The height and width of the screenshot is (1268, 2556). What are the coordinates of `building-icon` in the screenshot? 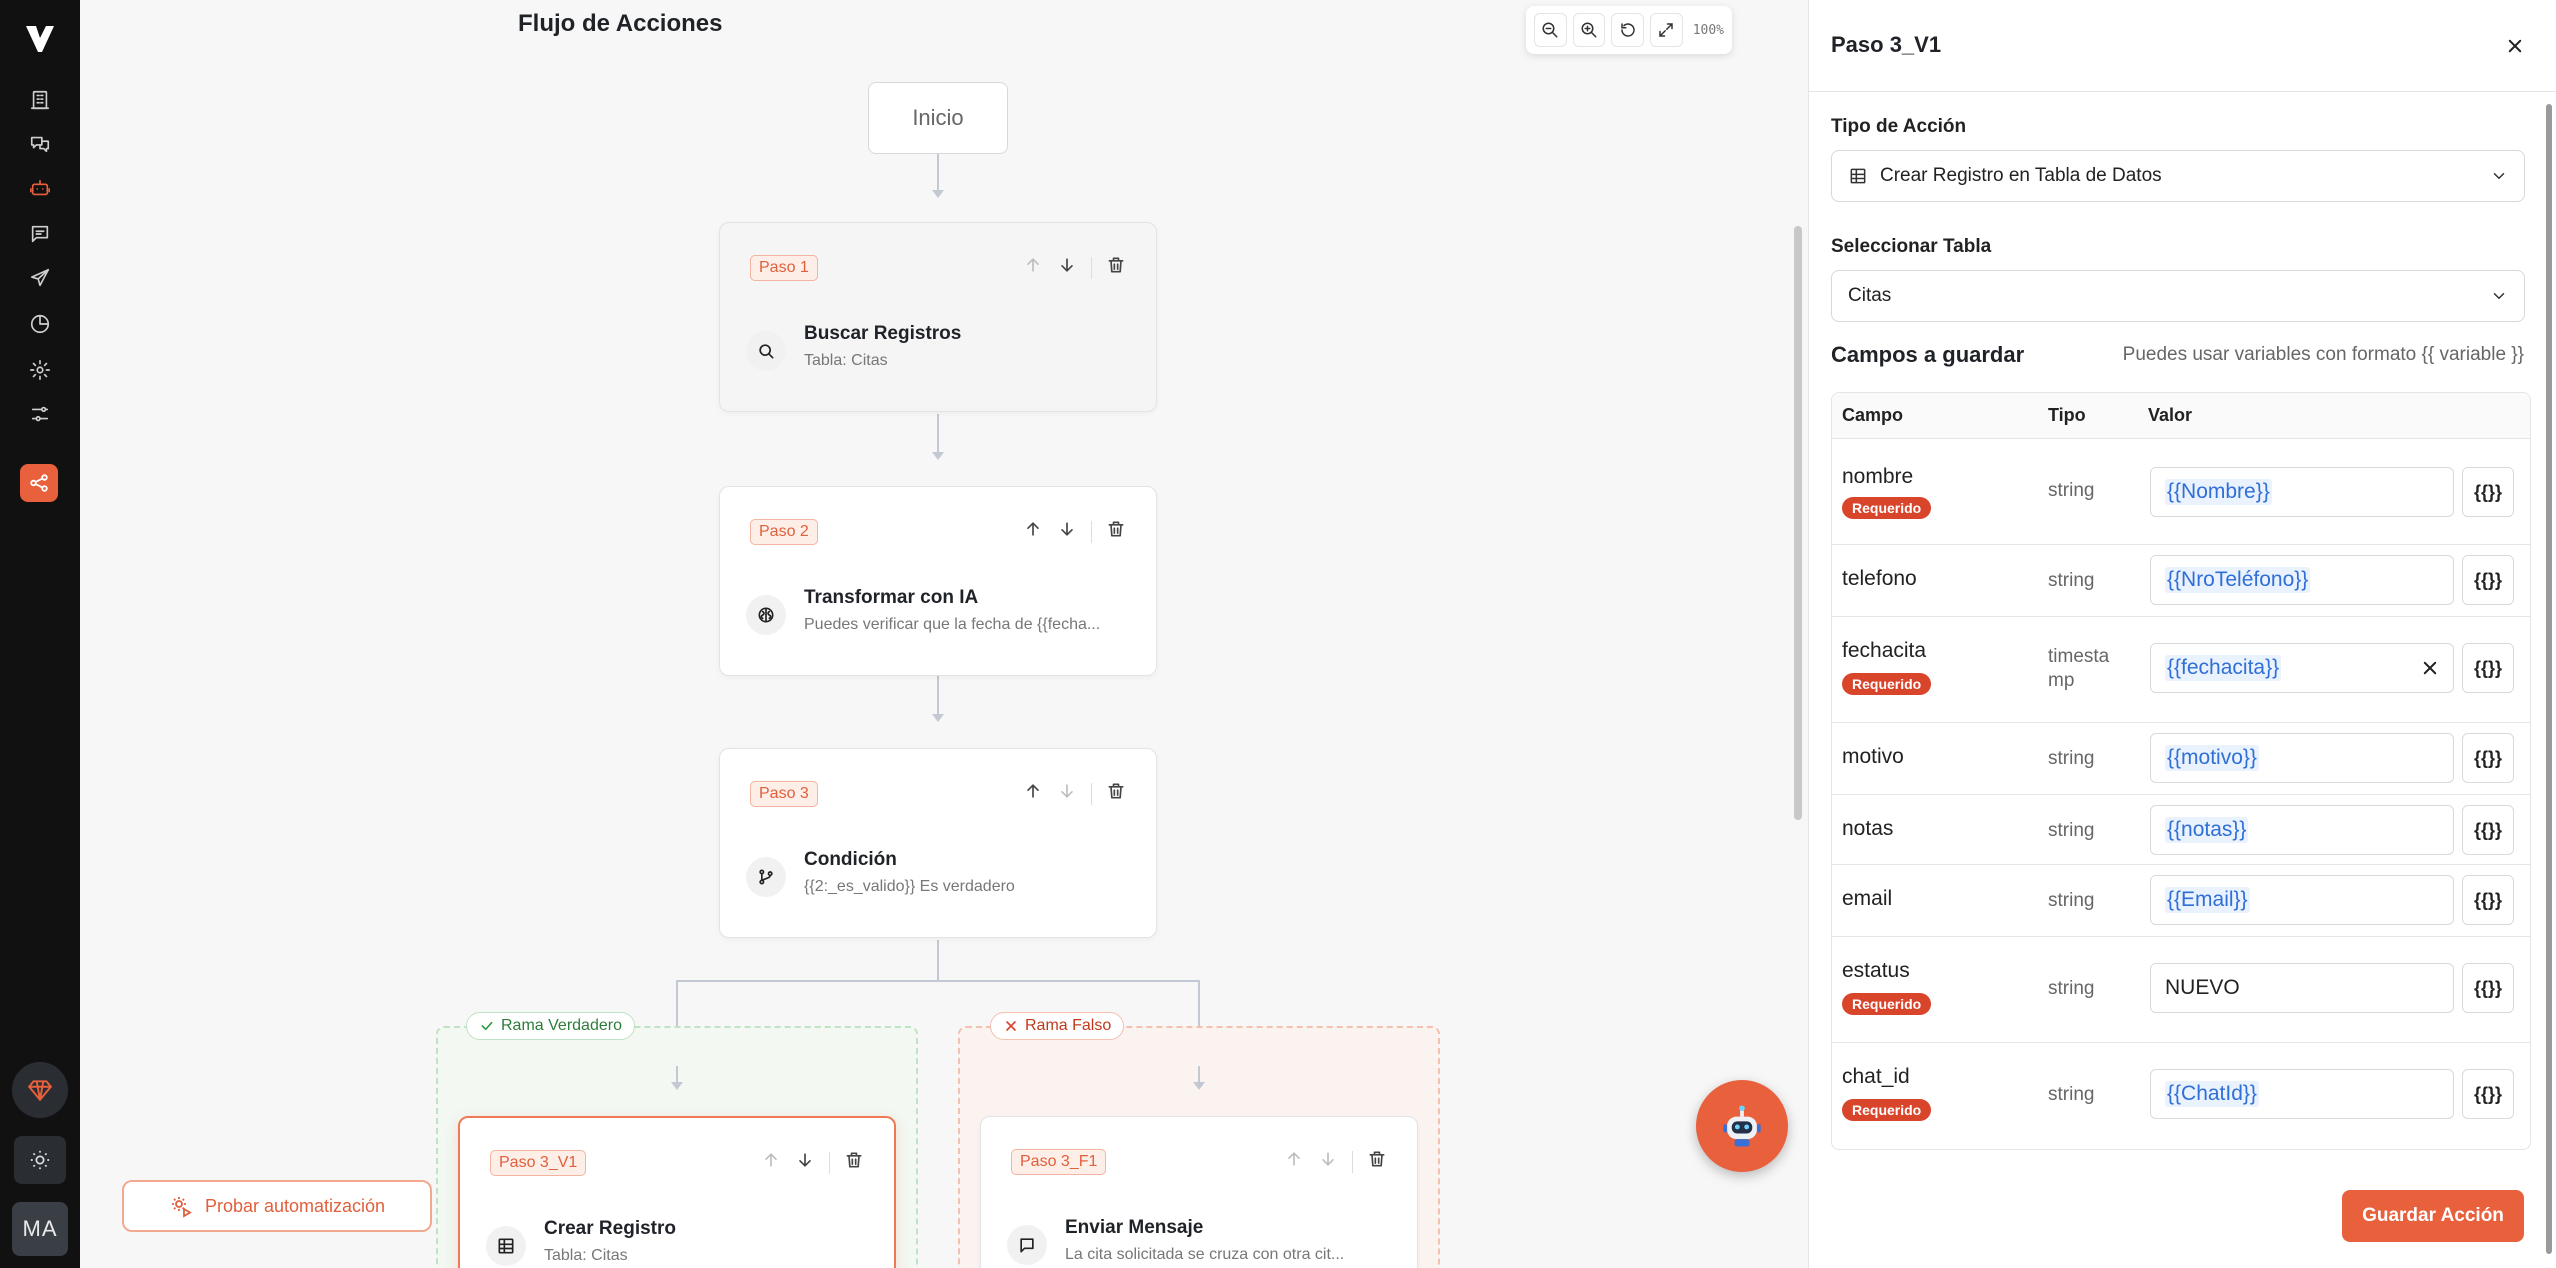 It's located at (40, 100).